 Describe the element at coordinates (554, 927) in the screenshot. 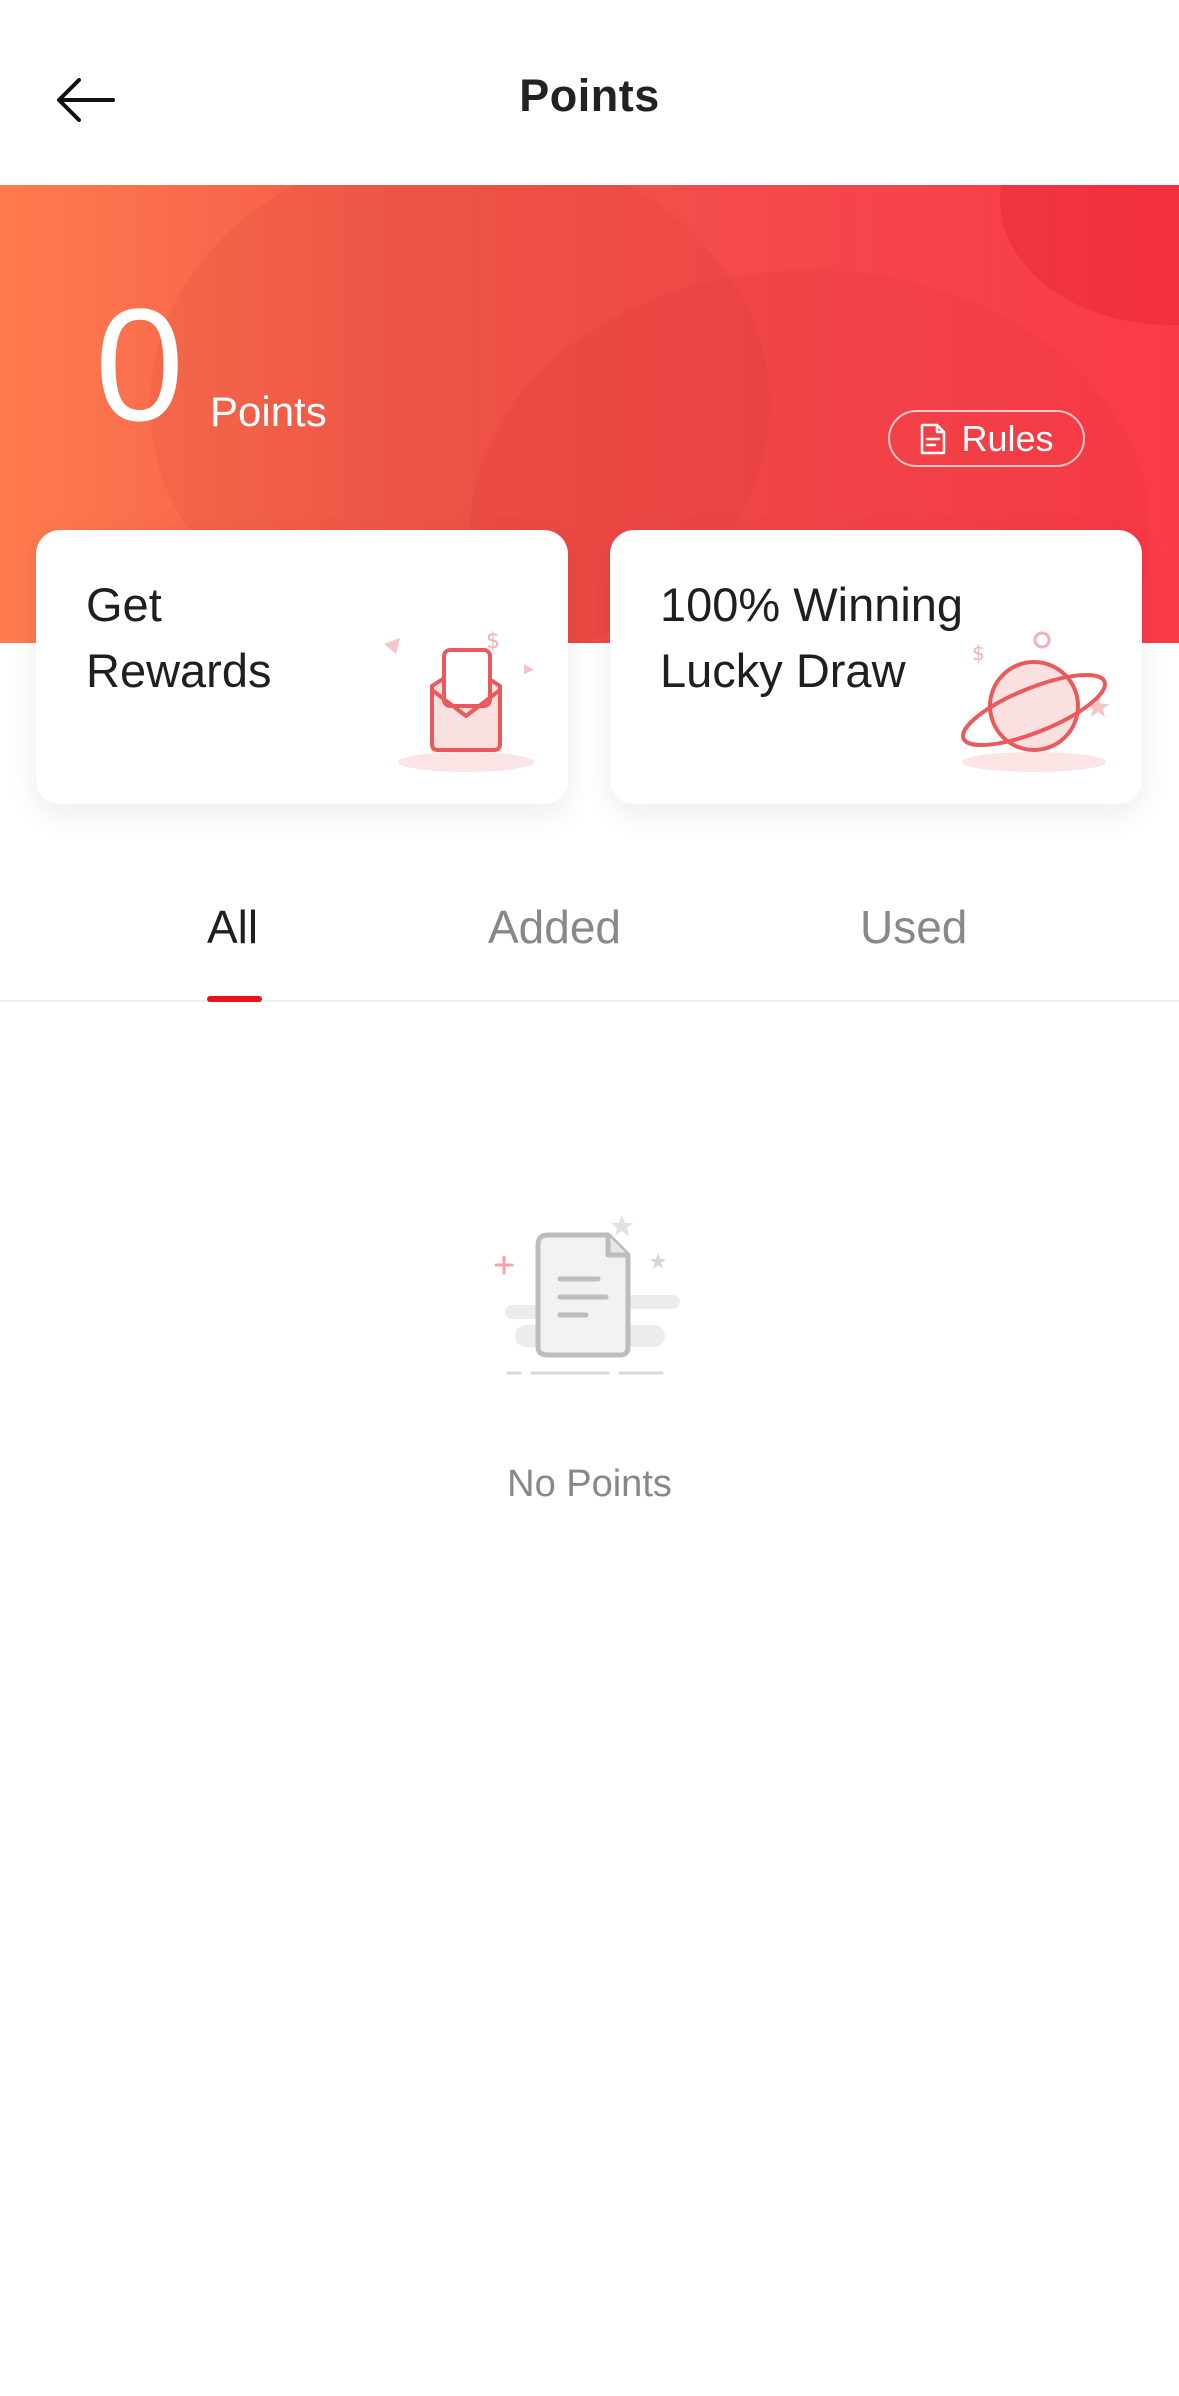

I see `tab-added: Added` at that location.